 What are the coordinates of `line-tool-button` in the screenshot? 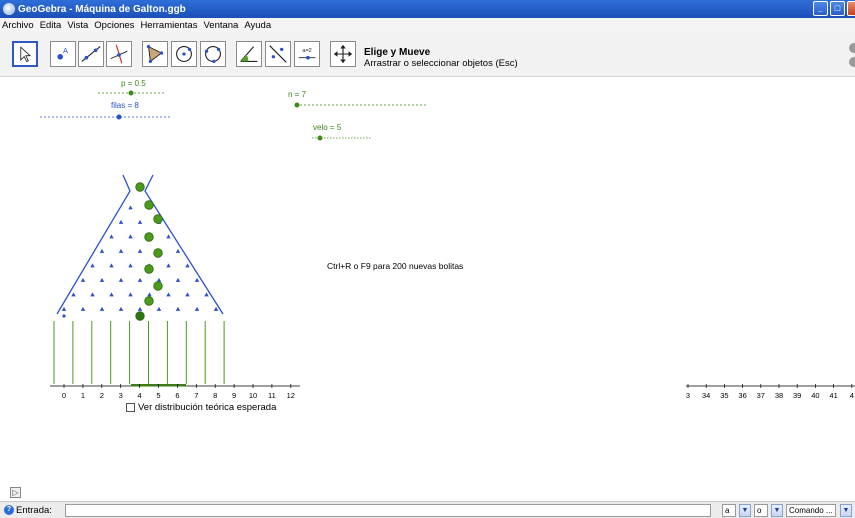 It's located at (91, 54).